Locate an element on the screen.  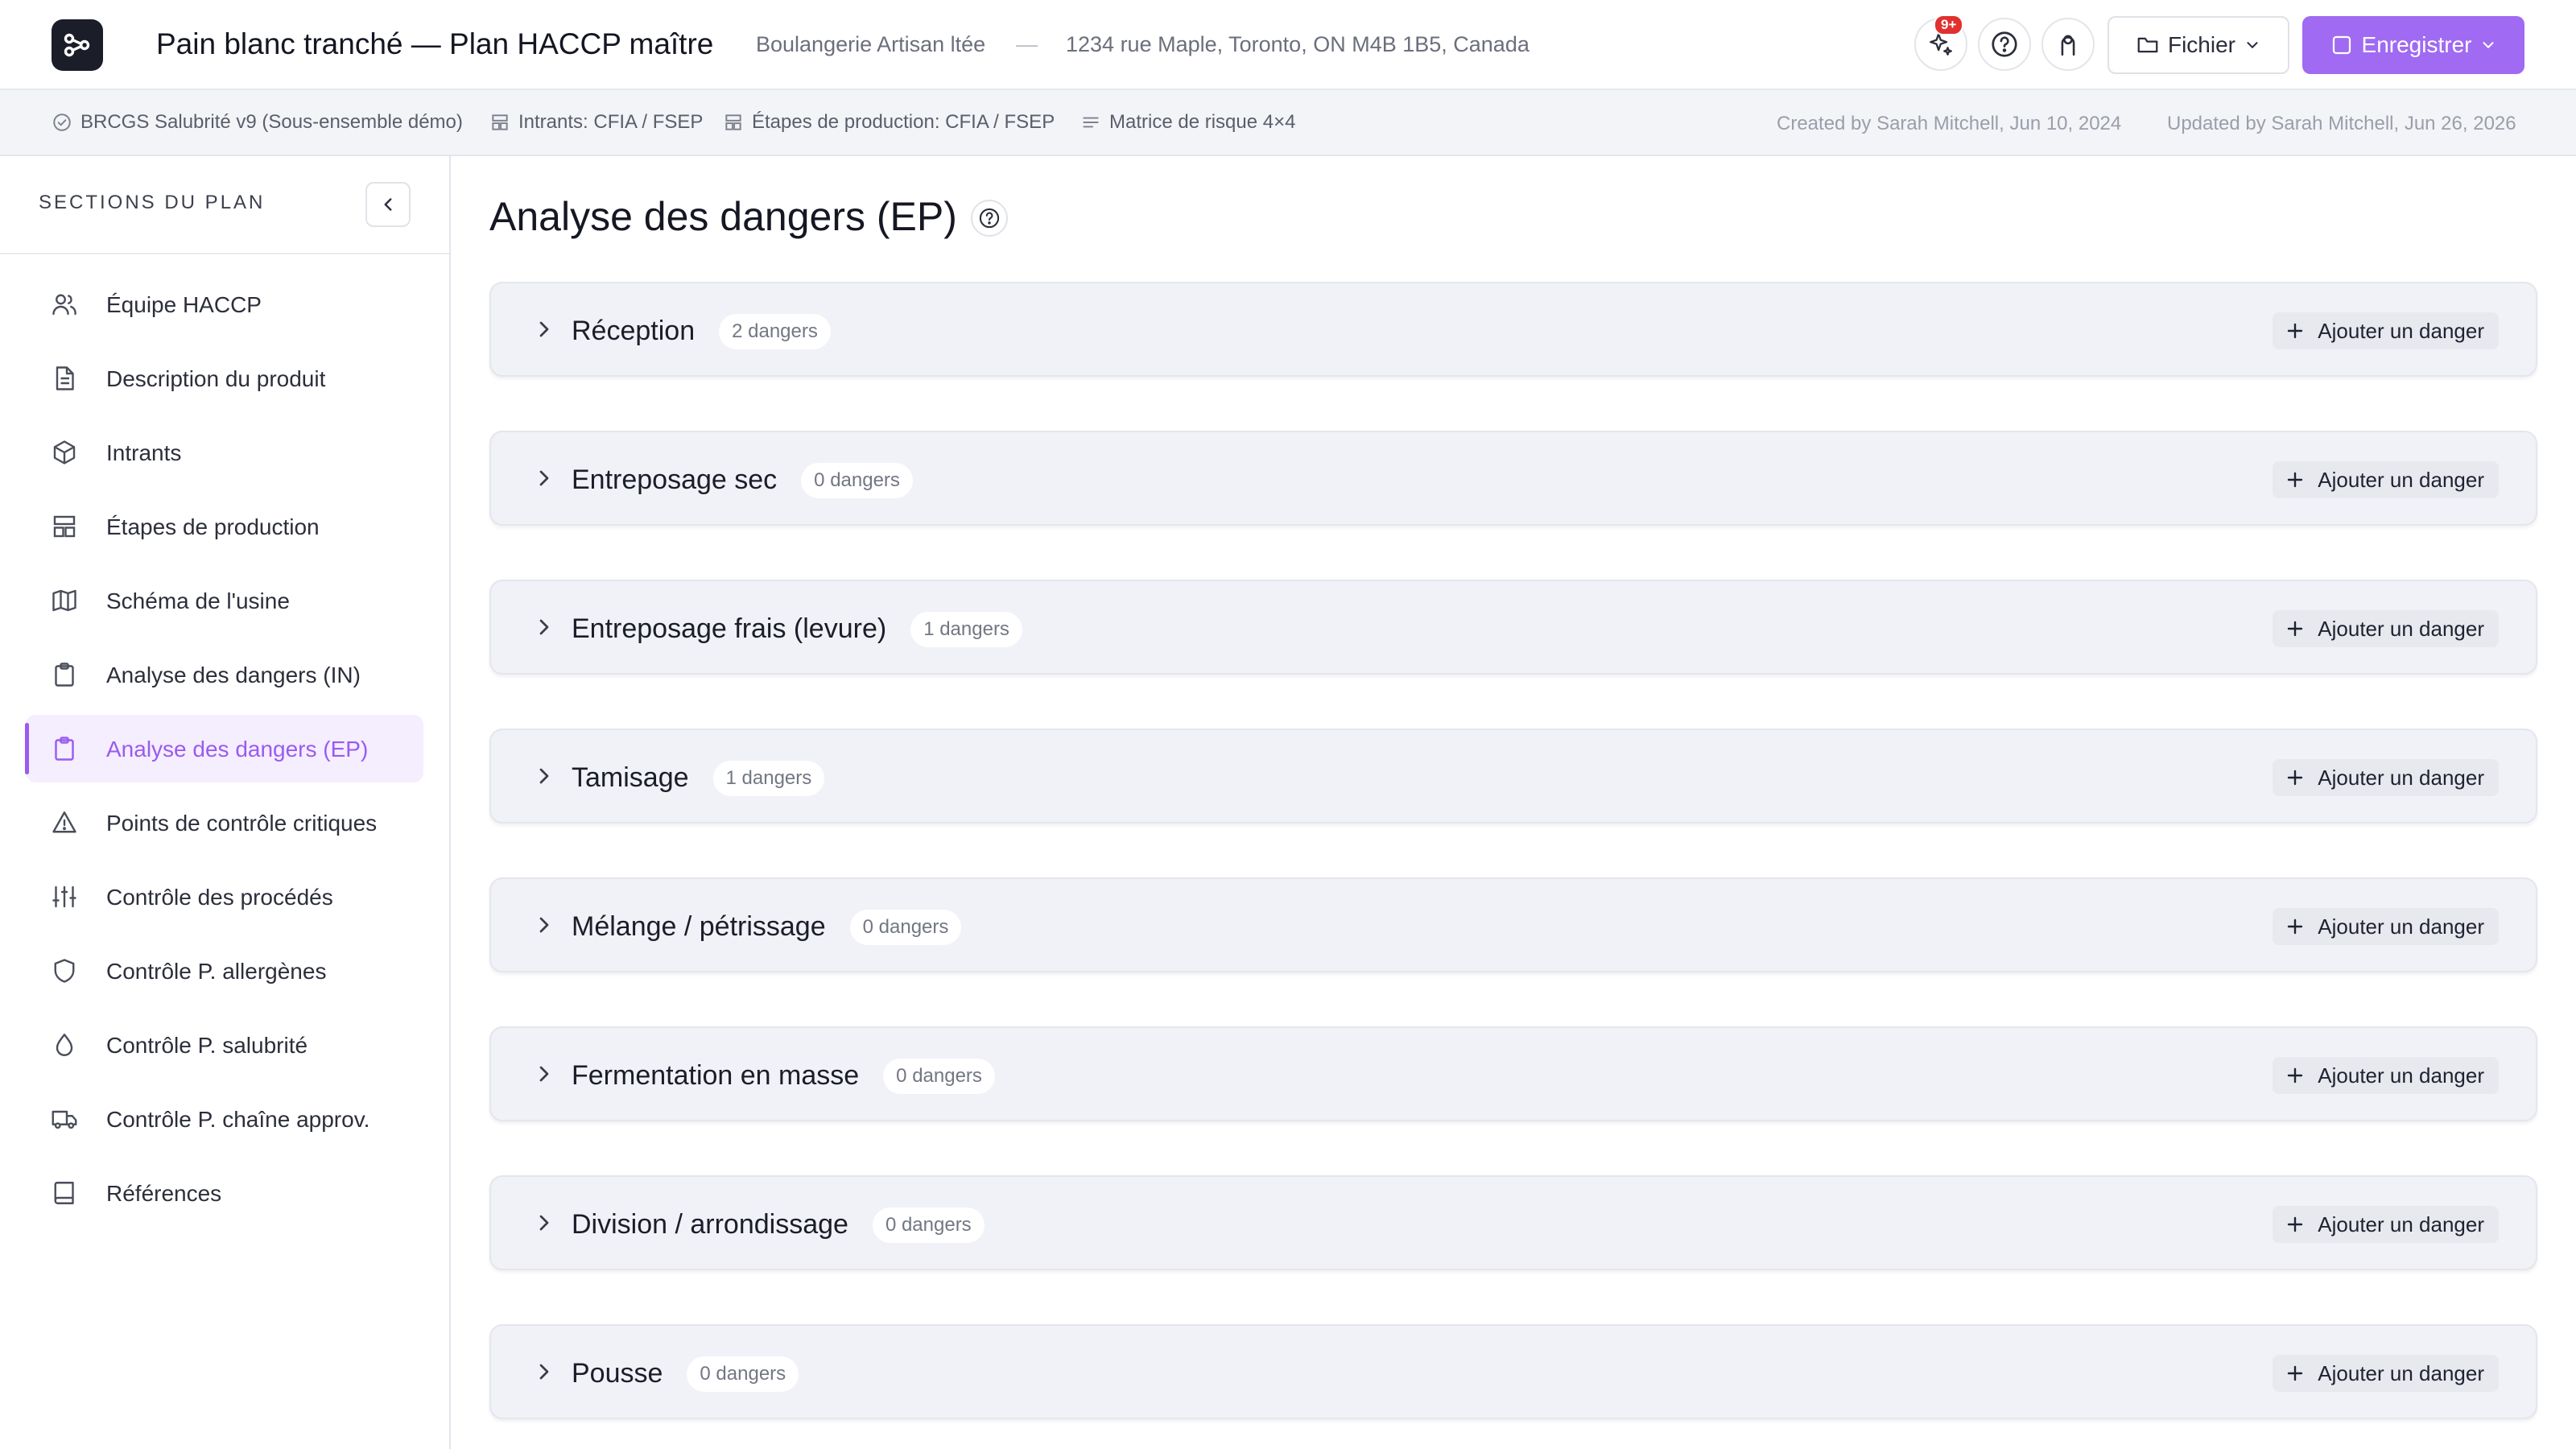
sidebar-item-label: Références is located at coordinates (164, 1193).